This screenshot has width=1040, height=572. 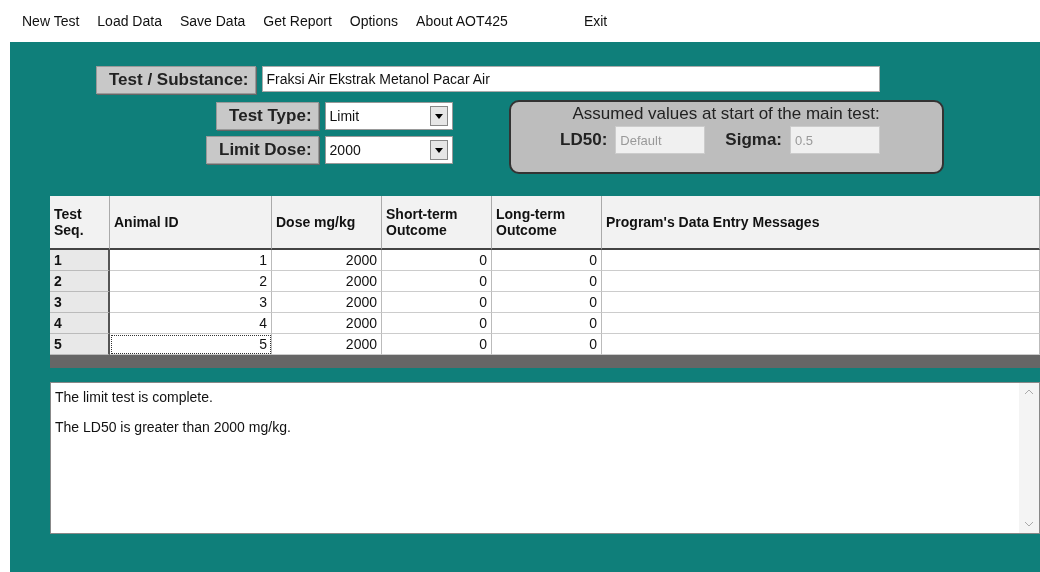 I want to click on menu-item: Options, so click(x=374, y=21).